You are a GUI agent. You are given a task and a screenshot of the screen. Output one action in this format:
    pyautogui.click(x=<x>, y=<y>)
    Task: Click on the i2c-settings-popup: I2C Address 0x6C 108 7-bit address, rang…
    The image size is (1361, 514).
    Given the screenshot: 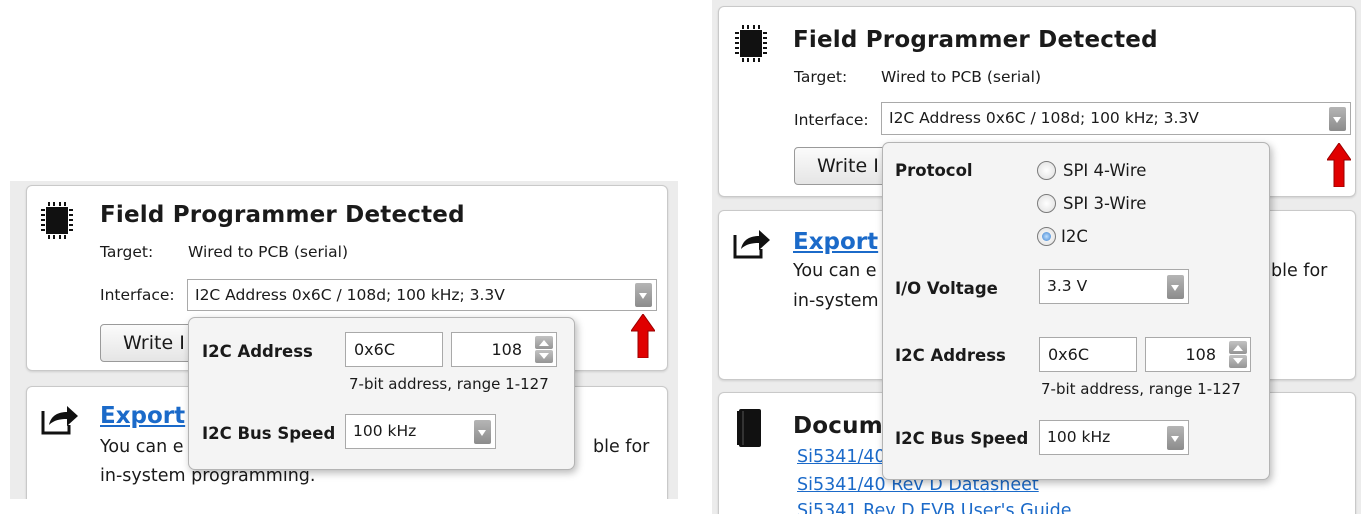 What is the action you would take?
    pyautogui.click(x=381, y=393)
    